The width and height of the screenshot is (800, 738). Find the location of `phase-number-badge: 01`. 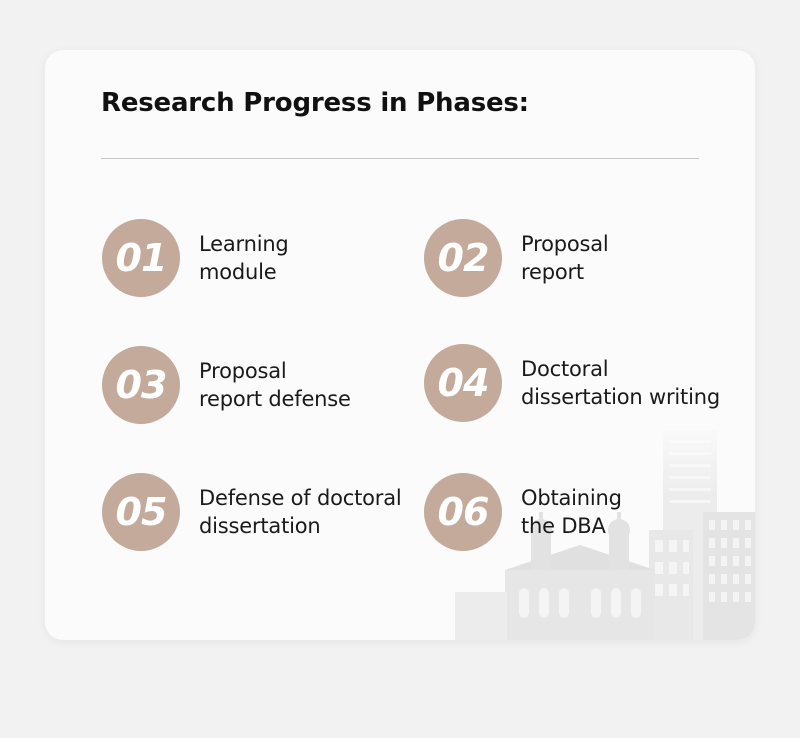

phase-number-badge: 01 is located at coordinates (141, 258).